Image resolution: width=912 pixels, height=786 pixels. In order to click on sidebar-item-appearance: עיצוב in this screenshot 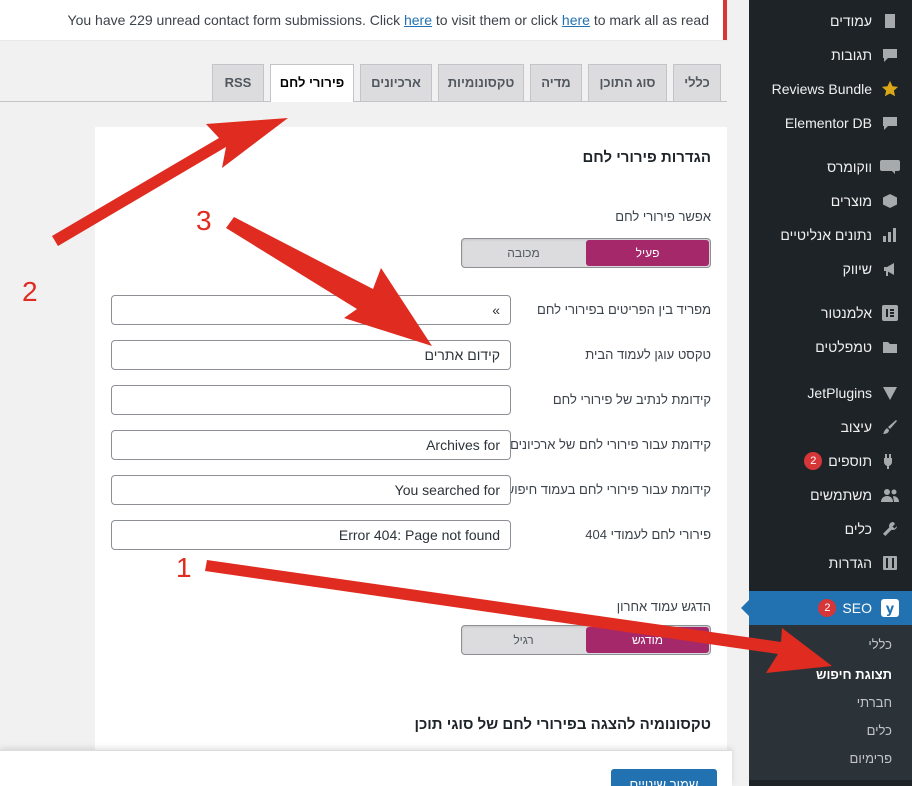, I will do `click(830, 427)`.